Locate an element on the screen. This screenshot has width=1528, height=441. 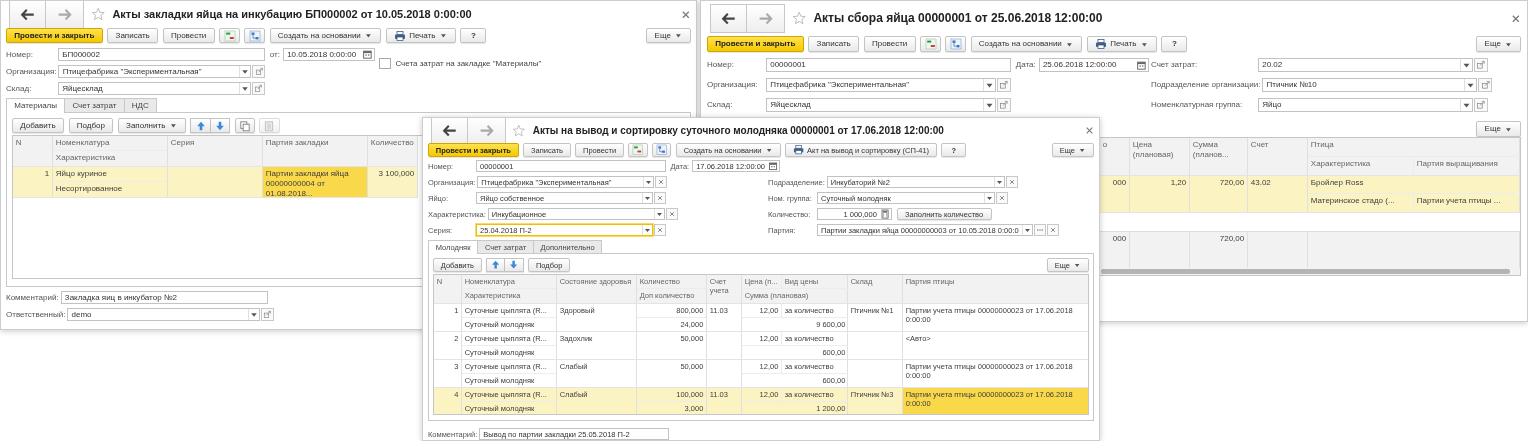
toolbar-button: Подбор is located at coordinates (91, 125).